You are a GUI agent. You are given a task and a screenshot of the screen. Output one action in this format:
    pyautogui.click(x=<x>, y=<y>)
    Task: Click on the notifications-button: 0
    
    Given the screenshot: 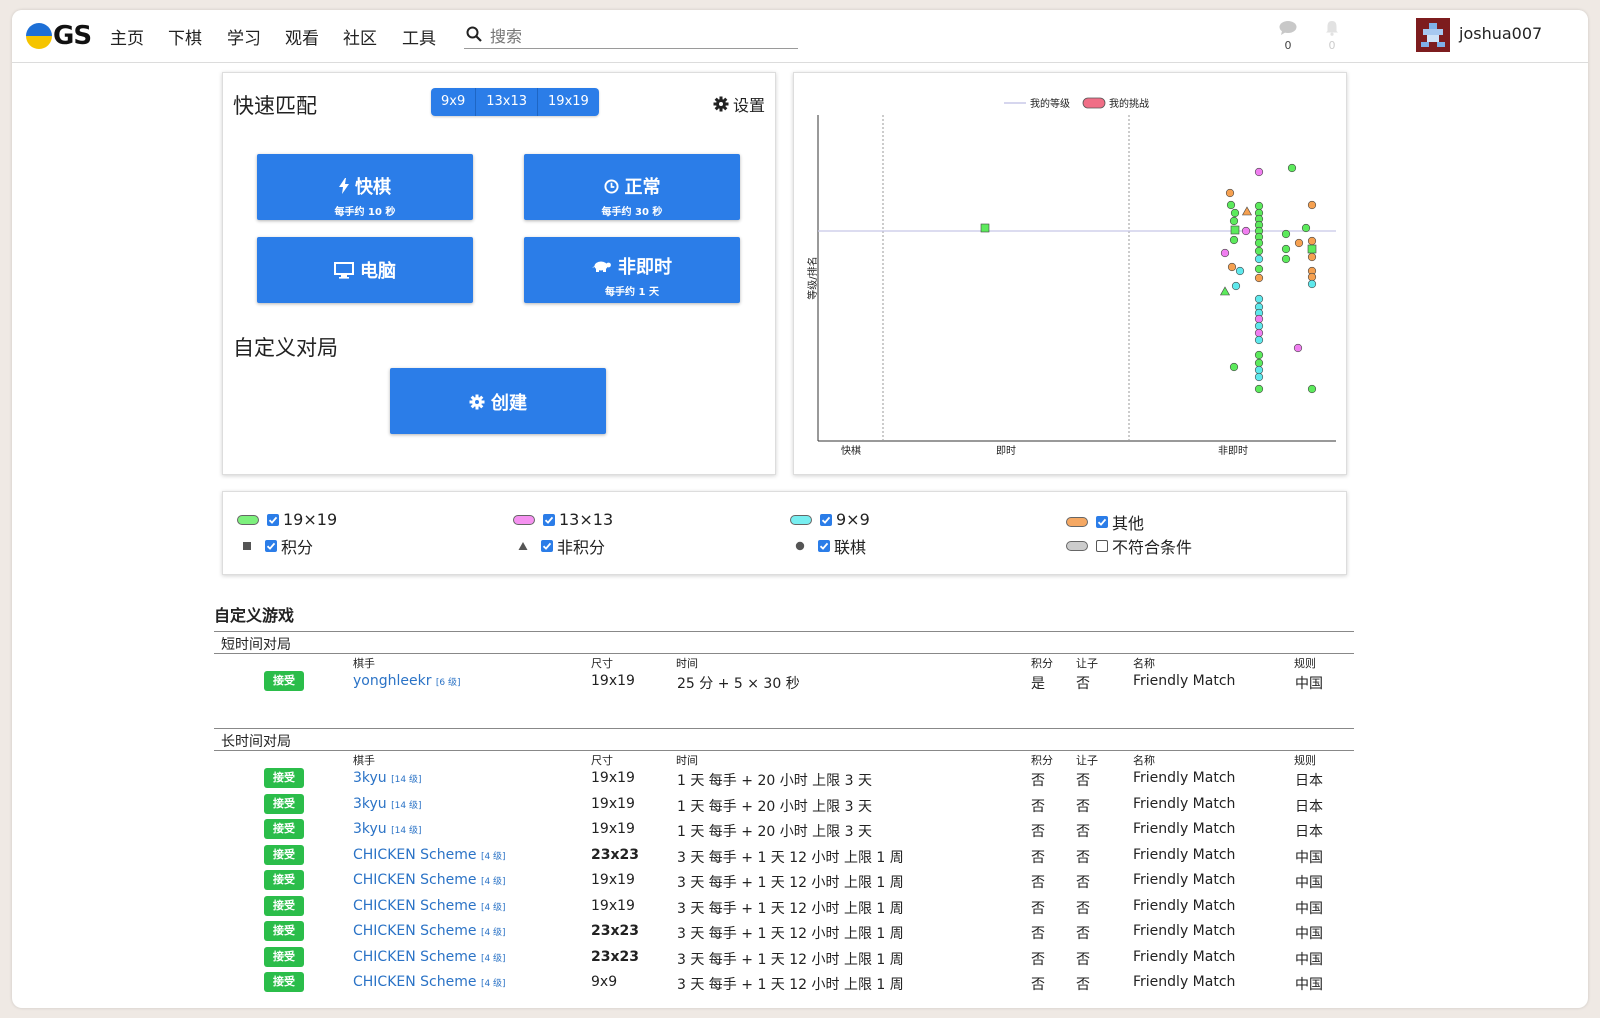 What is the action you would take?
    pyautogui.click(x=1332, y=36)
    